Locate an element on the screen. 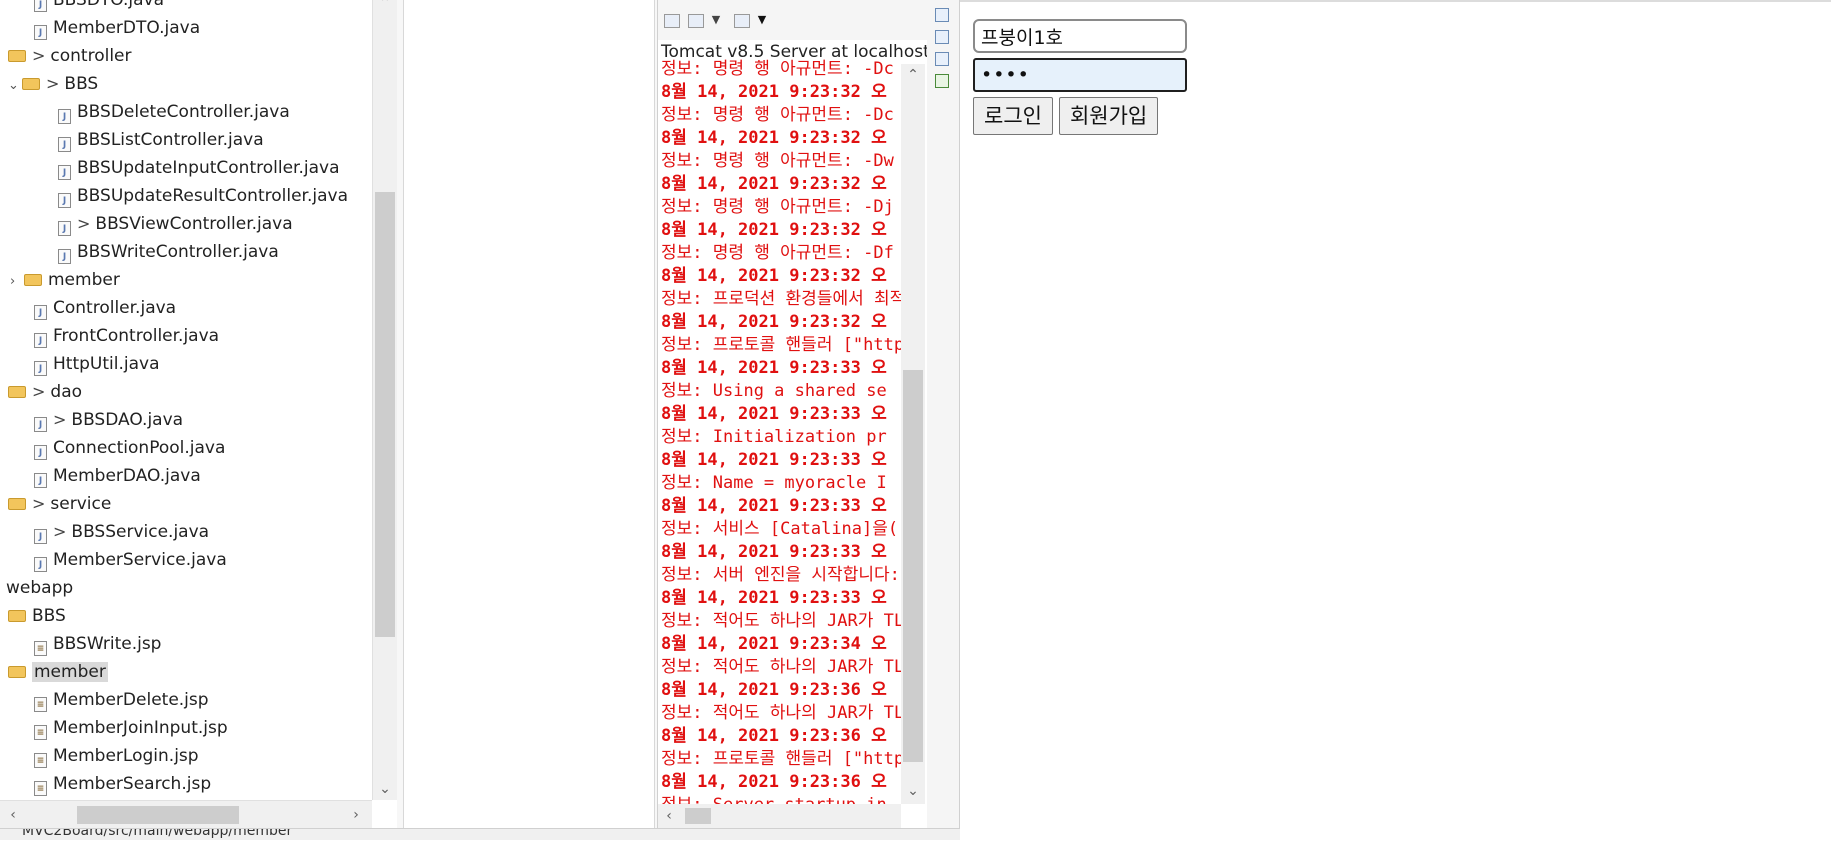  tree-item: FrontController.java is located at coordinates (186, 336).